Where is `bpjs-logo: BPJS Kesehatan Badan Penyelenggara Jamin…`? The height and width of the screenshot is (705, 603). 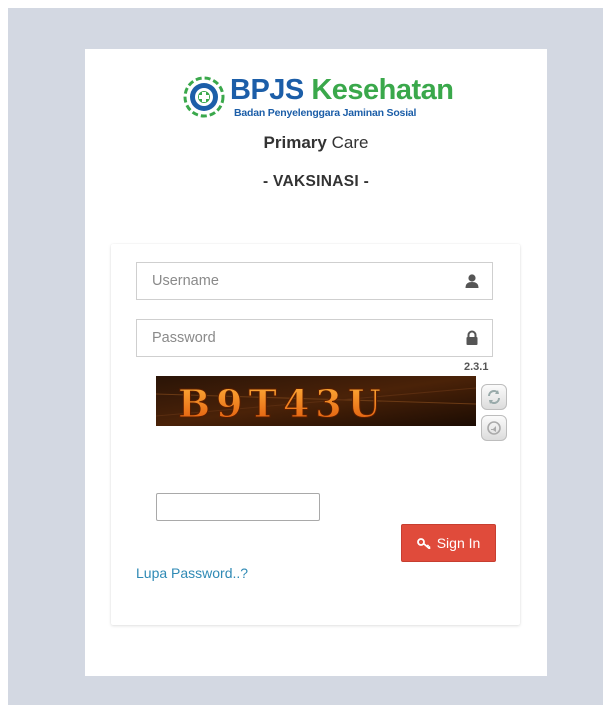
bpjs-logo: BPJS Kesehatan Badan Penyelenggara Jamin… is located at coordinates (318, 97).